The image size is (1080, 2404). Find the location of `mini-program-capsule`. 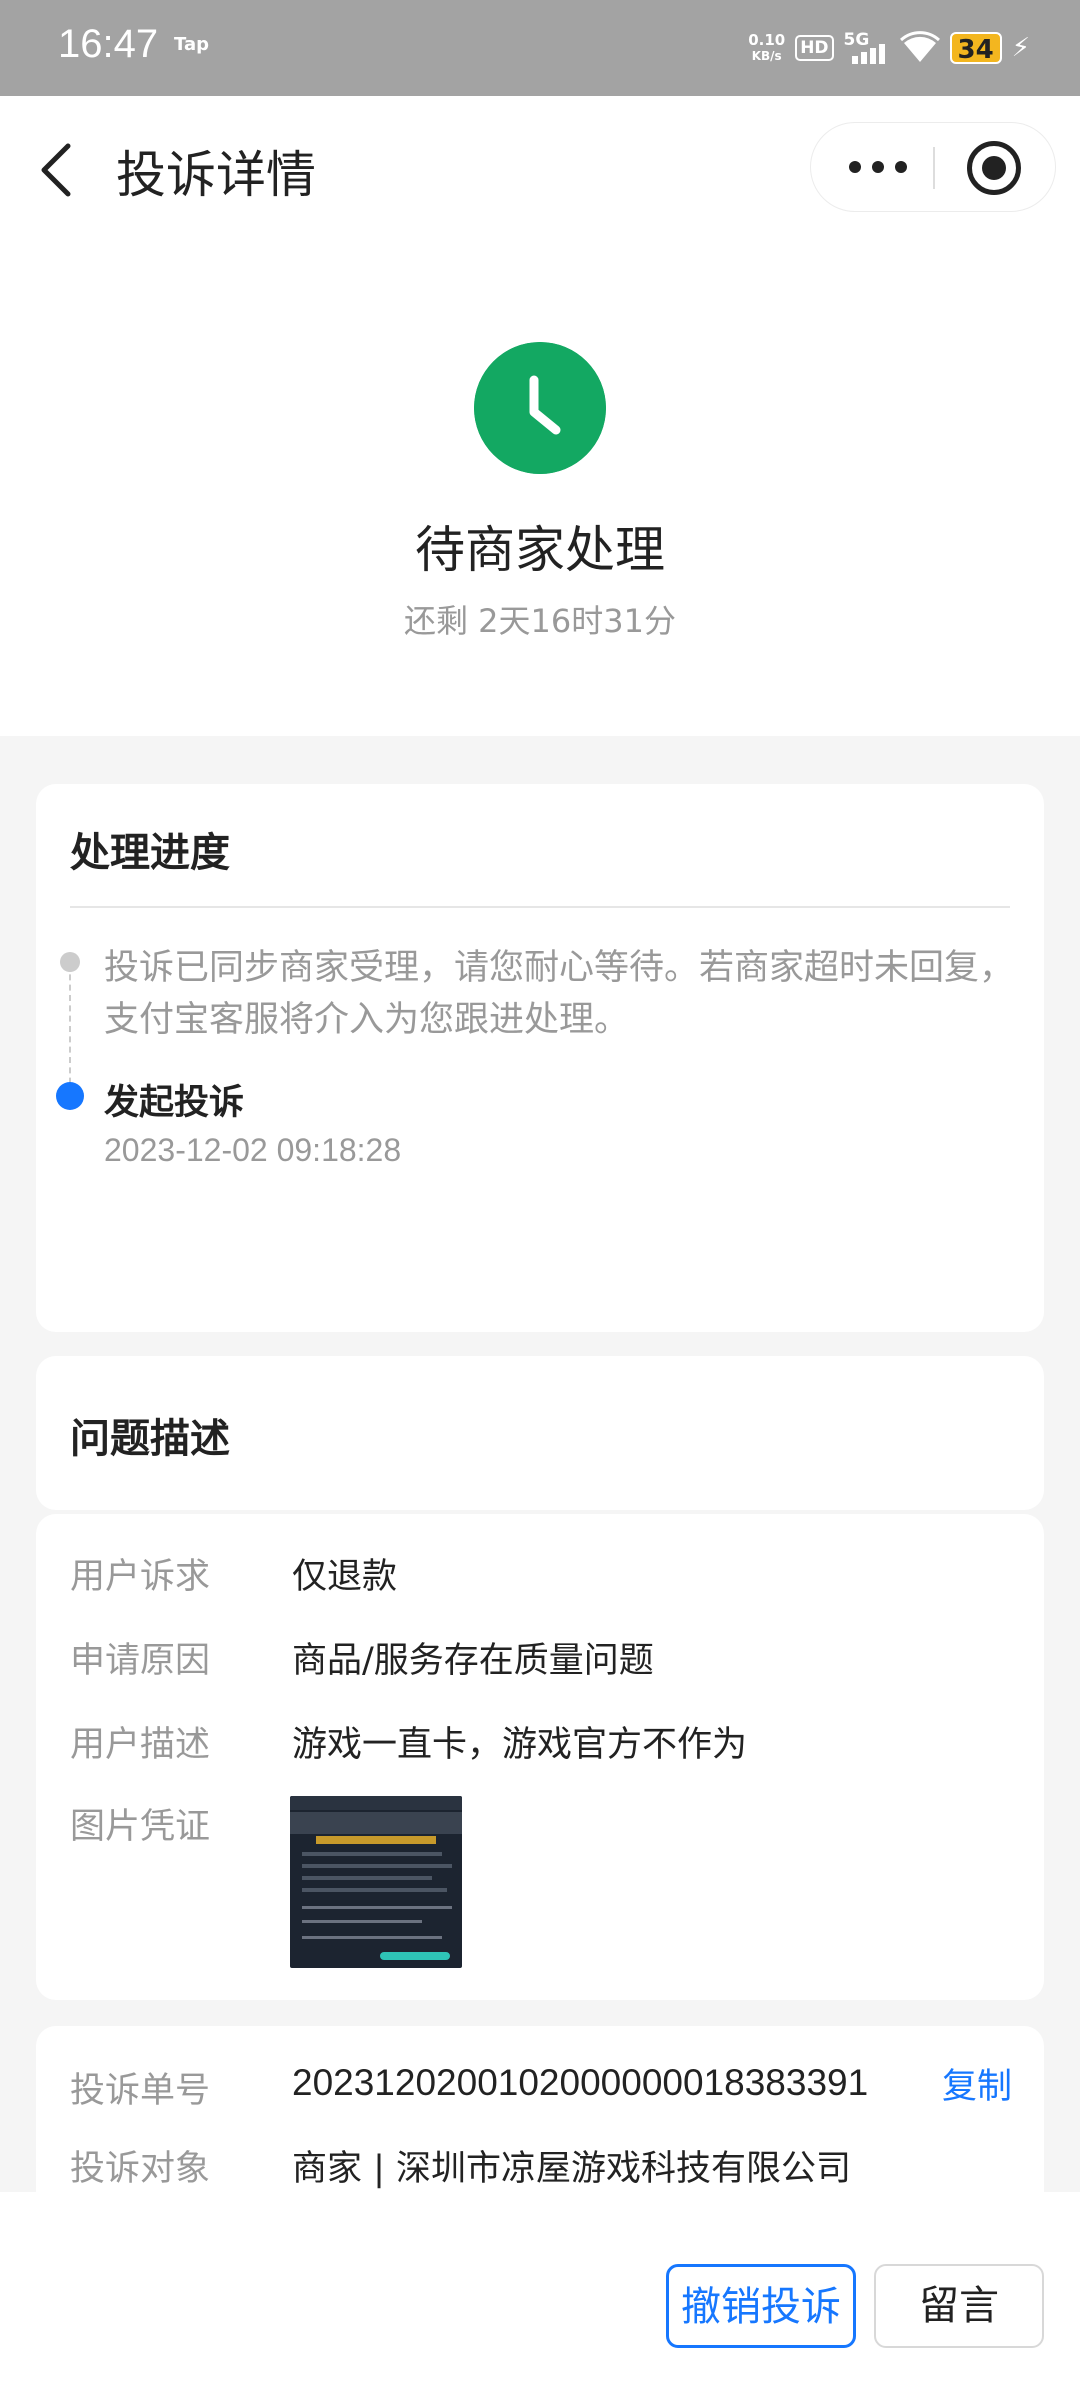

mini-program-capsule is located at coordinates (933, 167).